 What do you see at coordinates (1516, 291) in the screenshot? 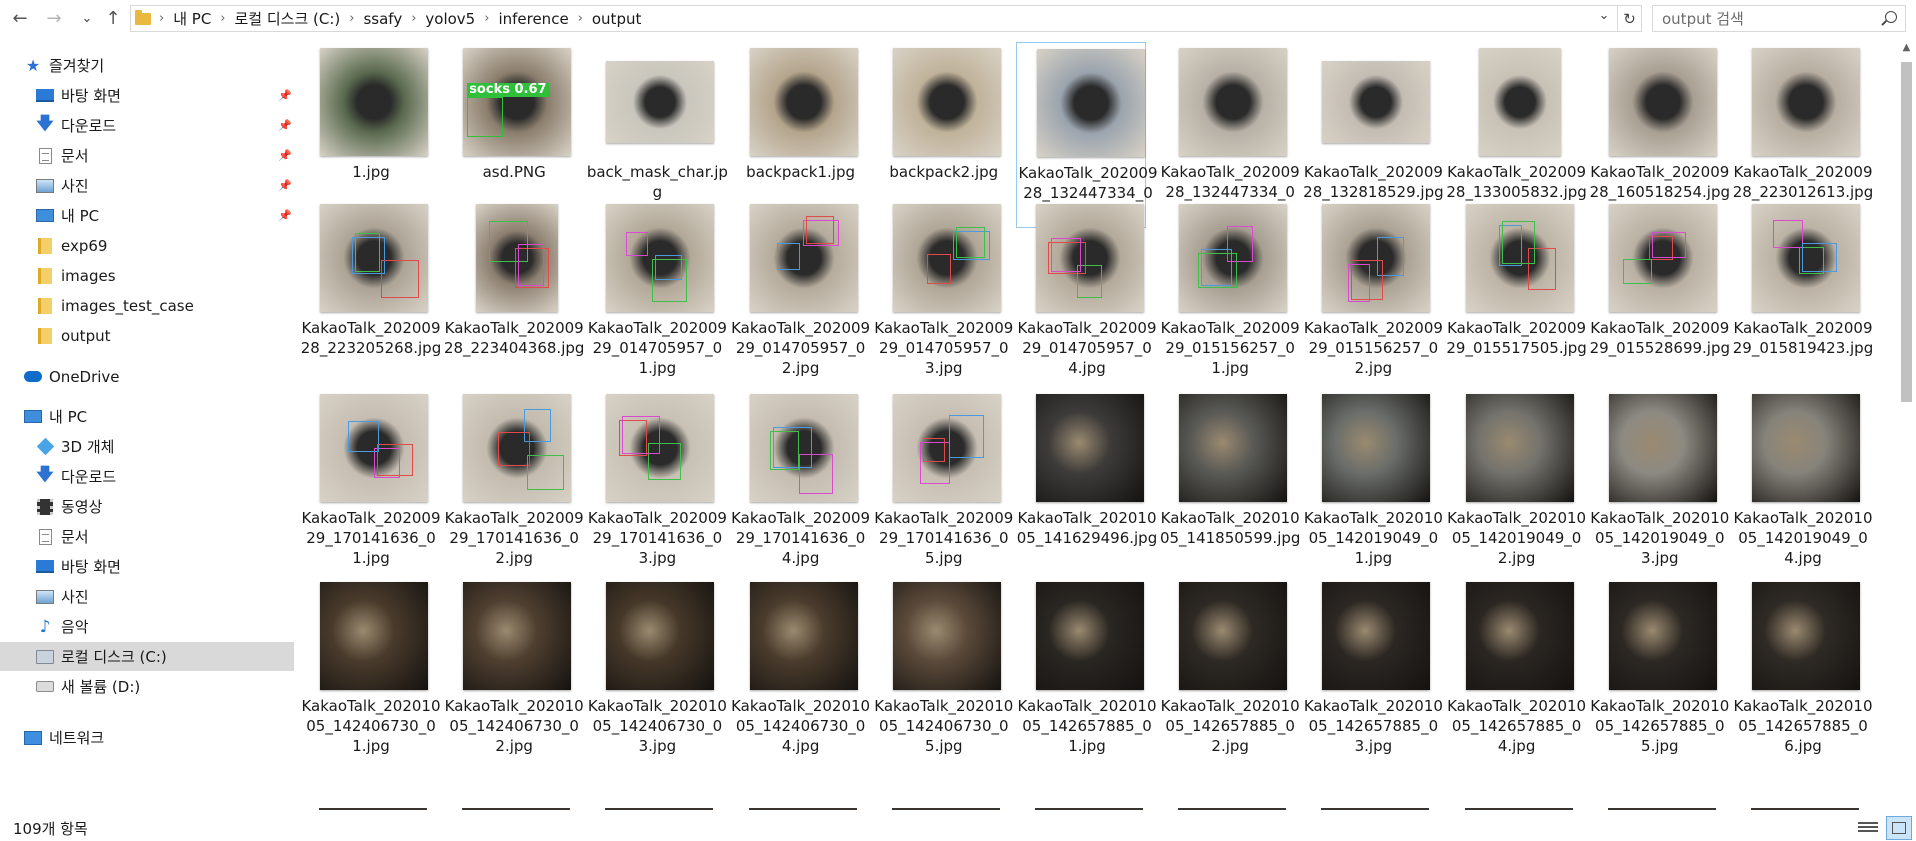
I see `file-item: KakaoTalk_20200929_015517505.jpg` at bounding box center [1516, 291].